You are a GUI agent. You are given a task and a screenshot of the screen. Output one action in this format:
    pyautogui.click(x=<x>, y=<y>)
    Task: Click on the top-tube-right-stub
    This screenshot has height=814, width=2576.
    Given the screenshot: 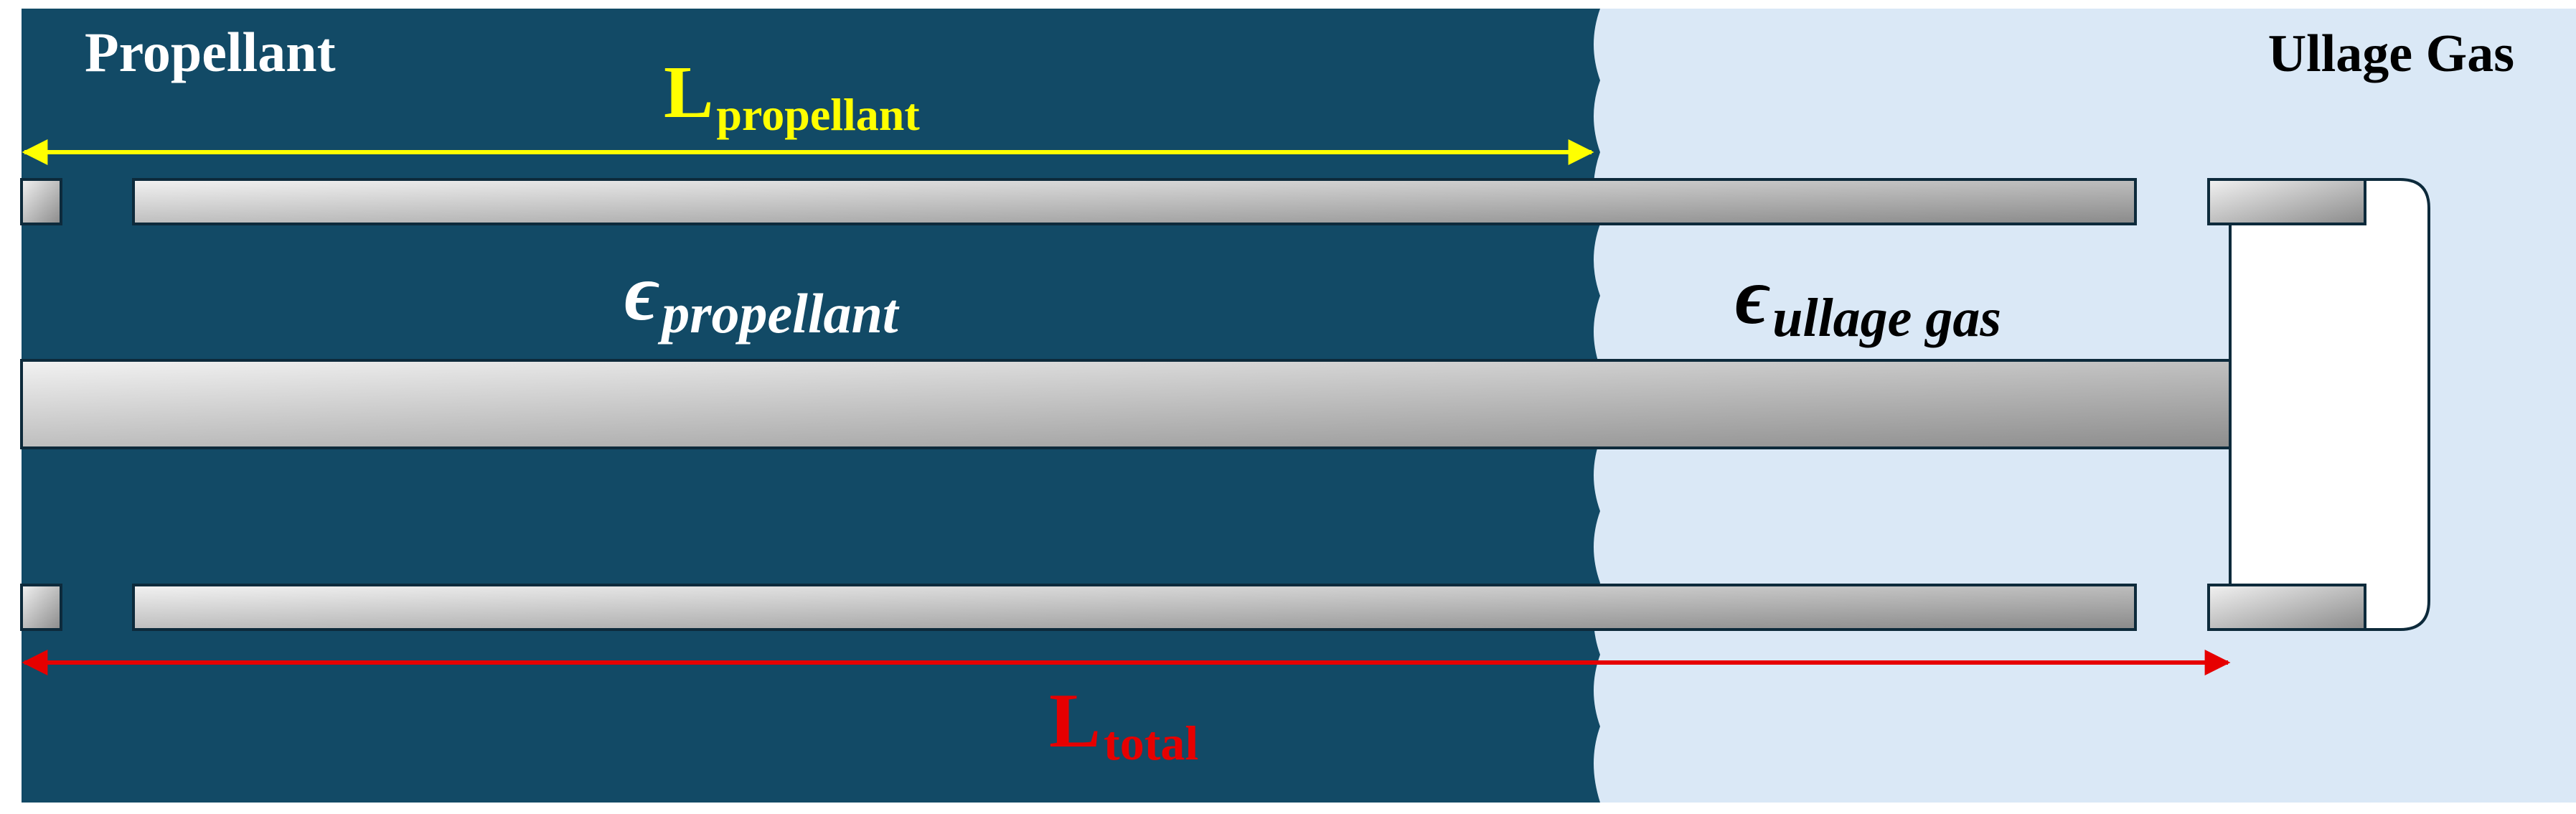 What is the action you would take?
    pyautogui.click(x=2286, y=201)
    